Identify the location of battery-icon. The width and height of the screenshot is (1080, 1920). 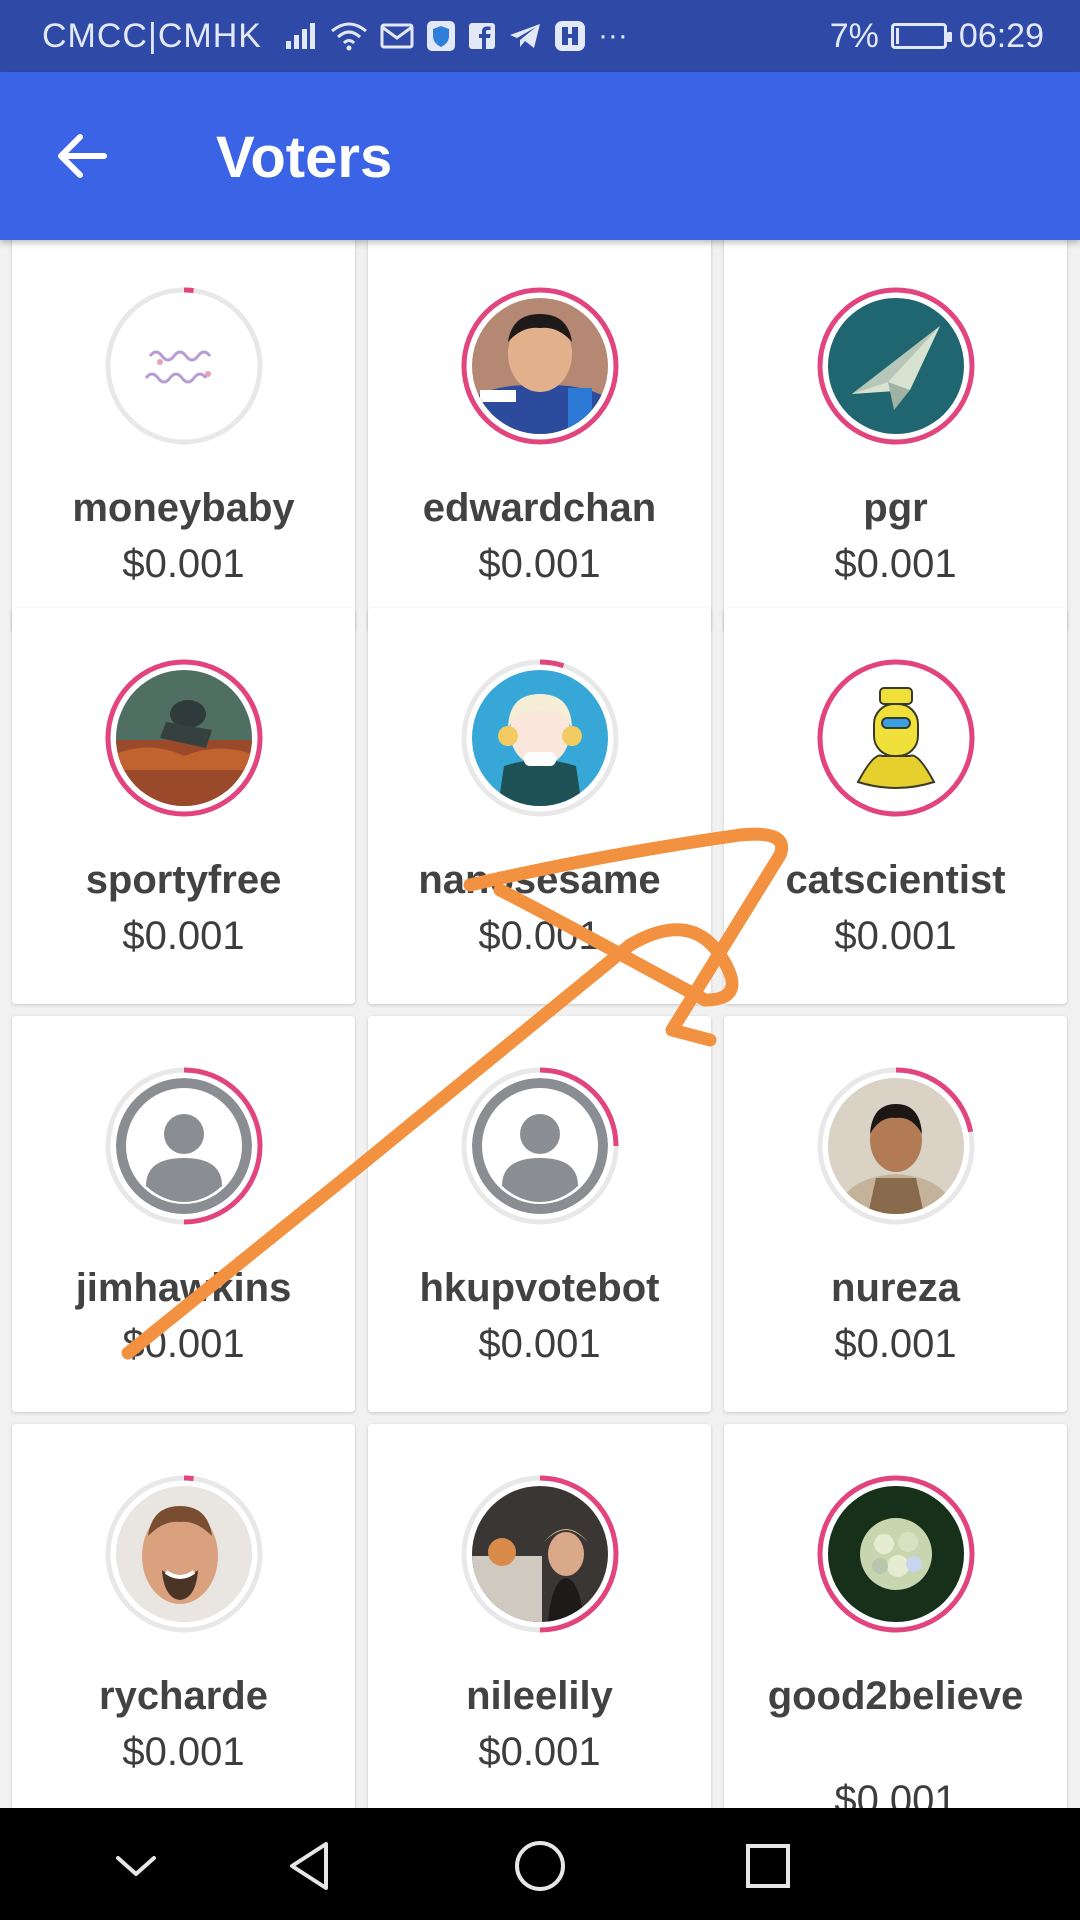
(921, 36).